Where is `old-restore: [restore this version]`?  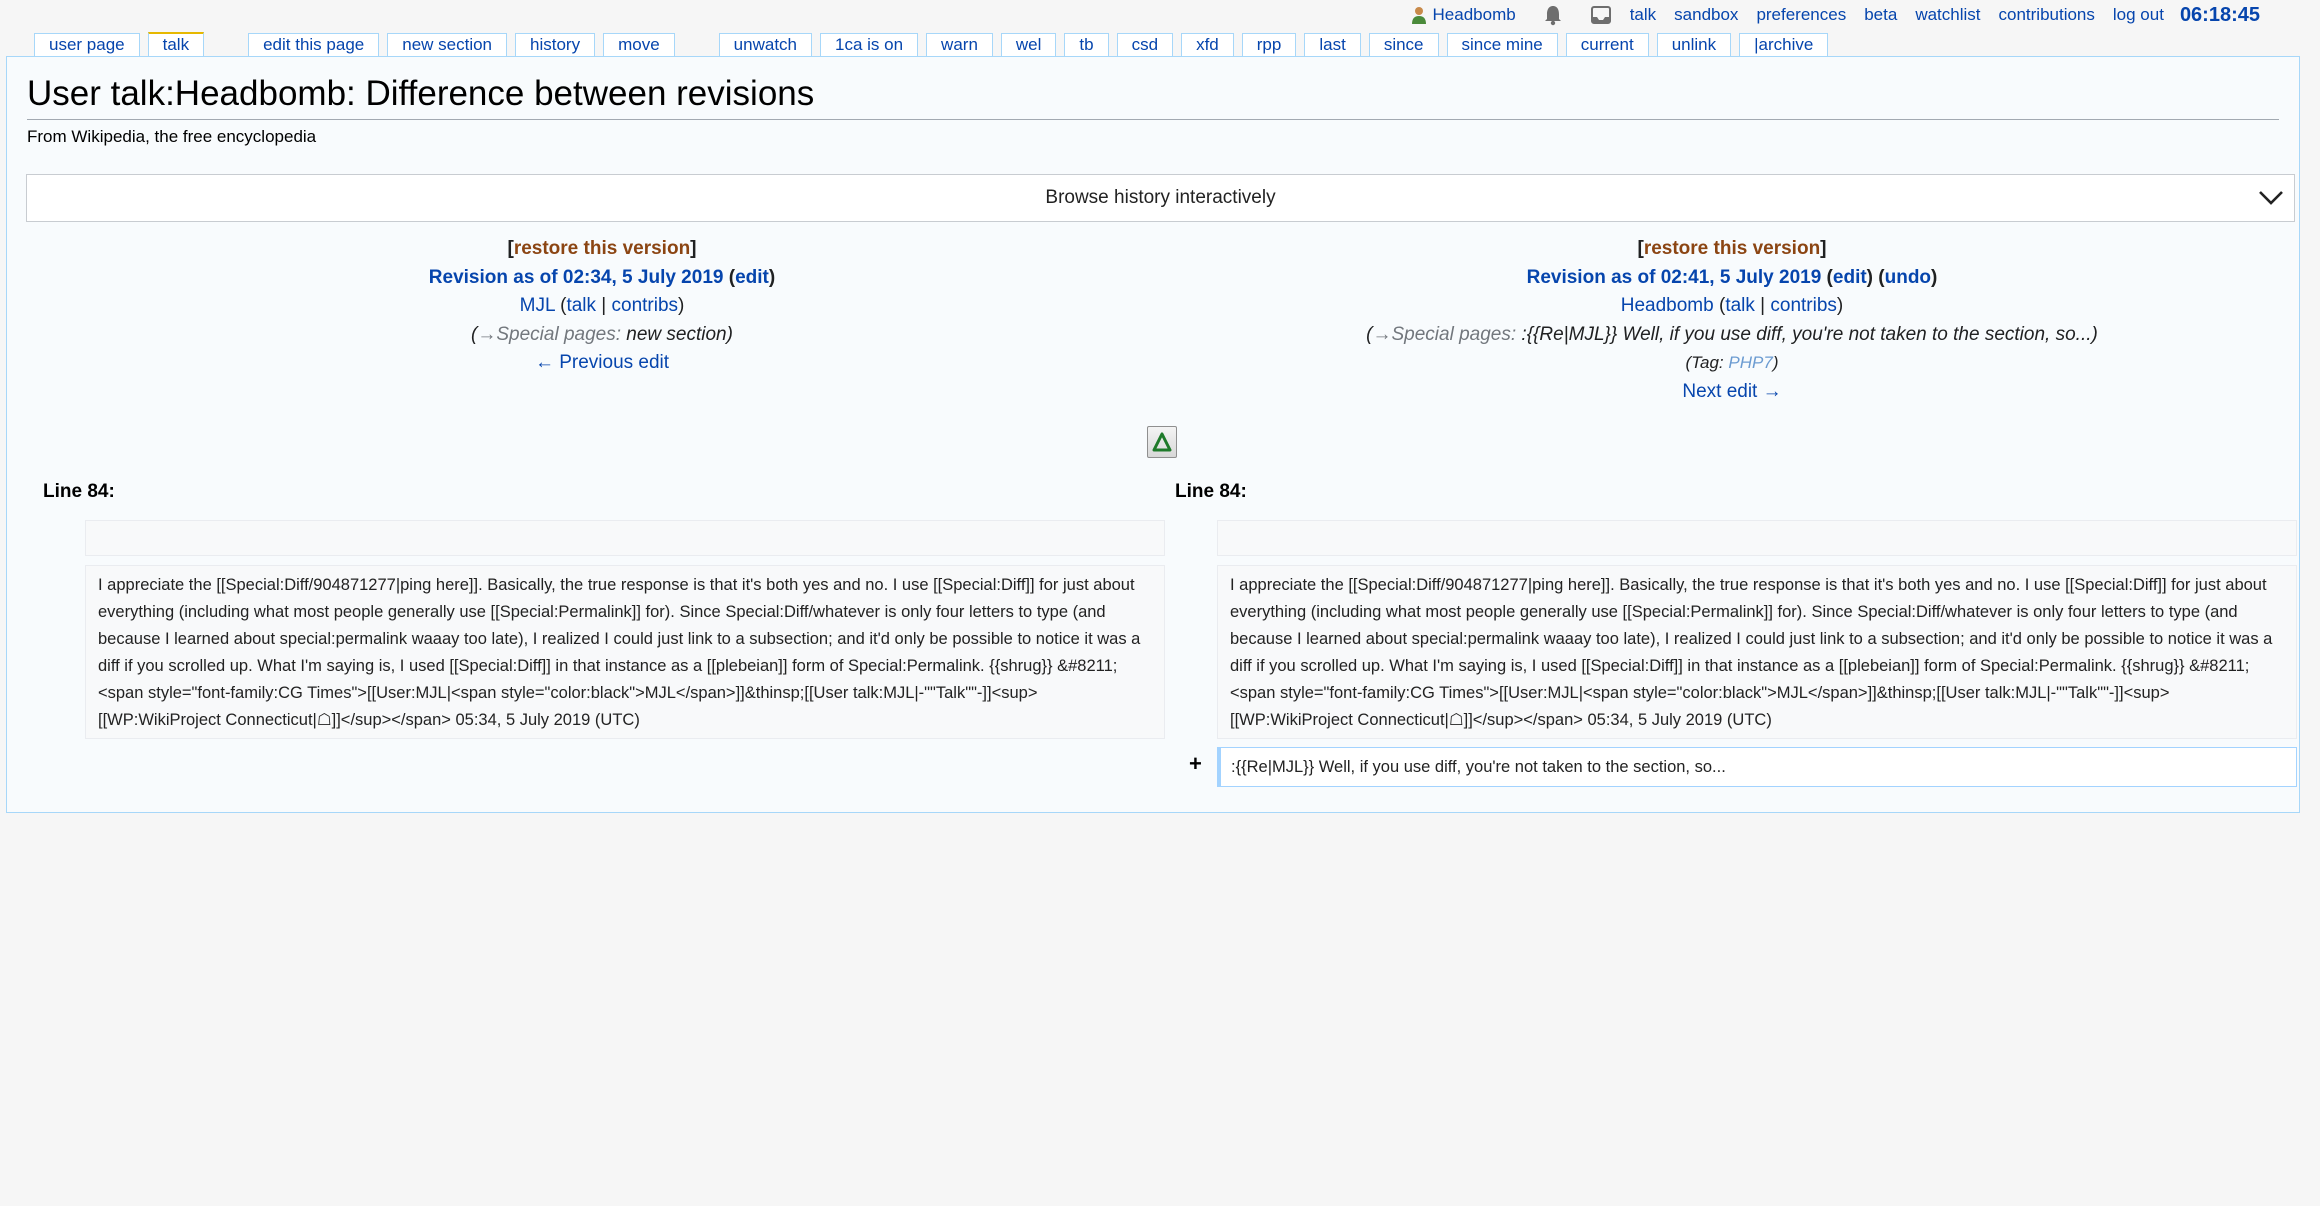
old-restore: [restore this version] is located at coordinates (602, 248).